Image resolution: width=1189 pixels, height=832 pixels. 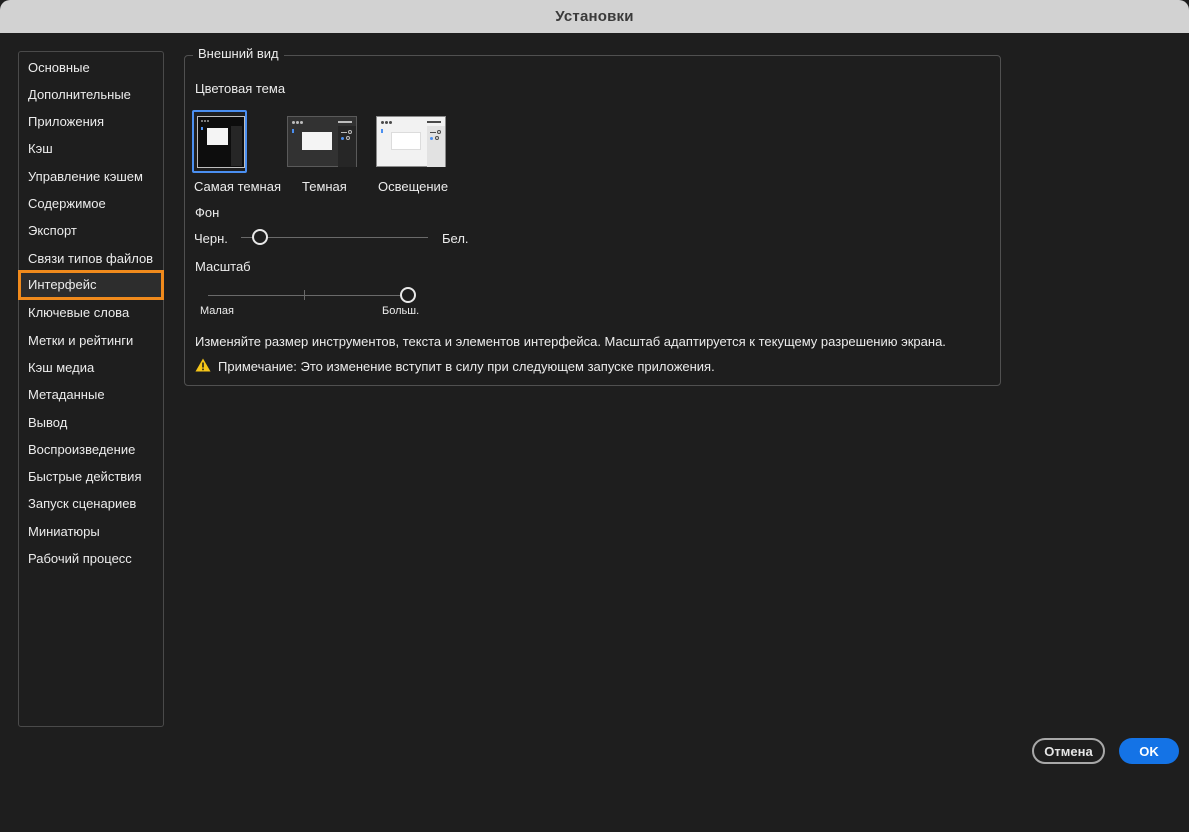 I want to click on cancel-button: Отмена, so click(x=1068, y=751).